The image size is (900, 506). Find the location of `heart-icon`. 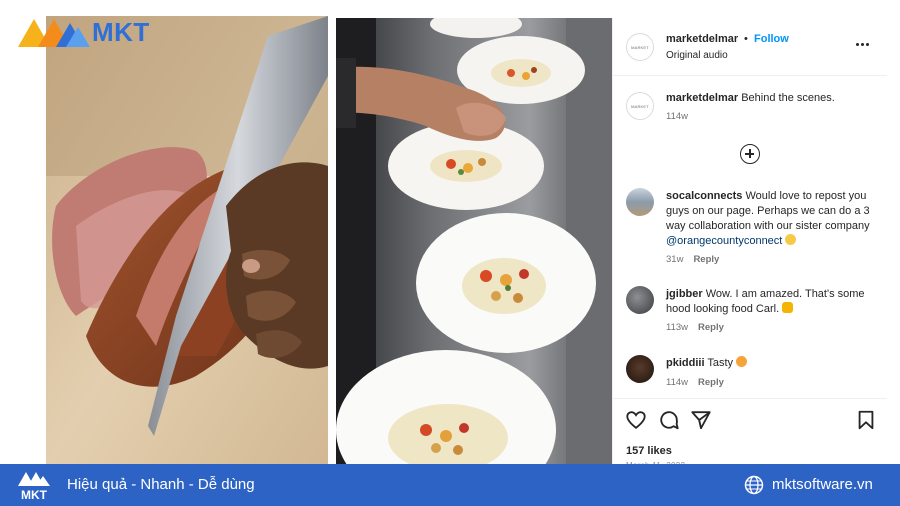

heart-icon is located at coordinates (636, 420).